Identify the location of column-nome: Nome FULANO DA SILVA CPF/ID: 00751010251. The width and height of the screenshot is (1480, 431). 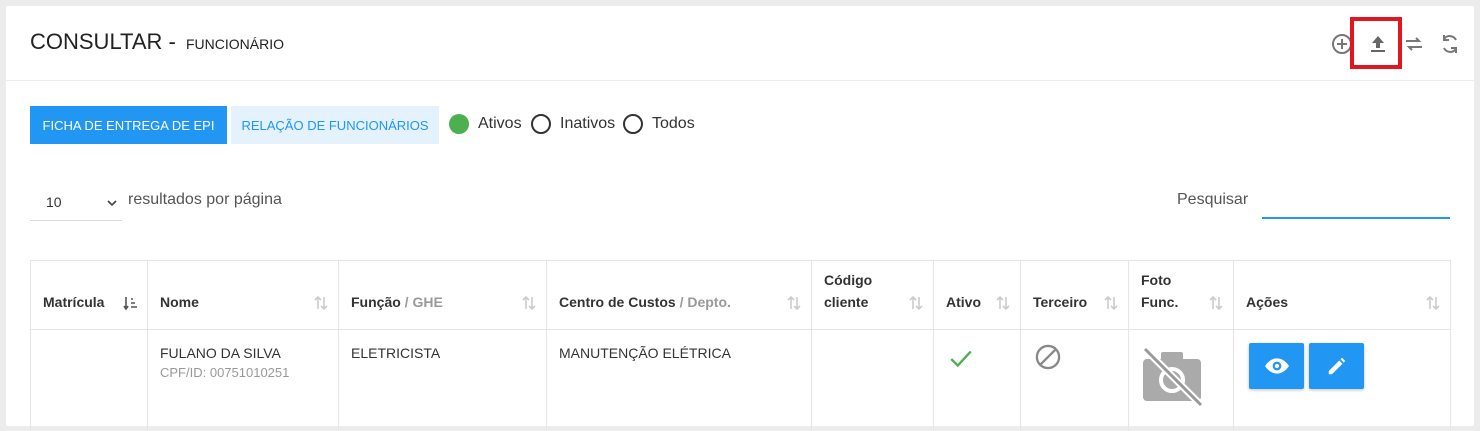
(243, 346).